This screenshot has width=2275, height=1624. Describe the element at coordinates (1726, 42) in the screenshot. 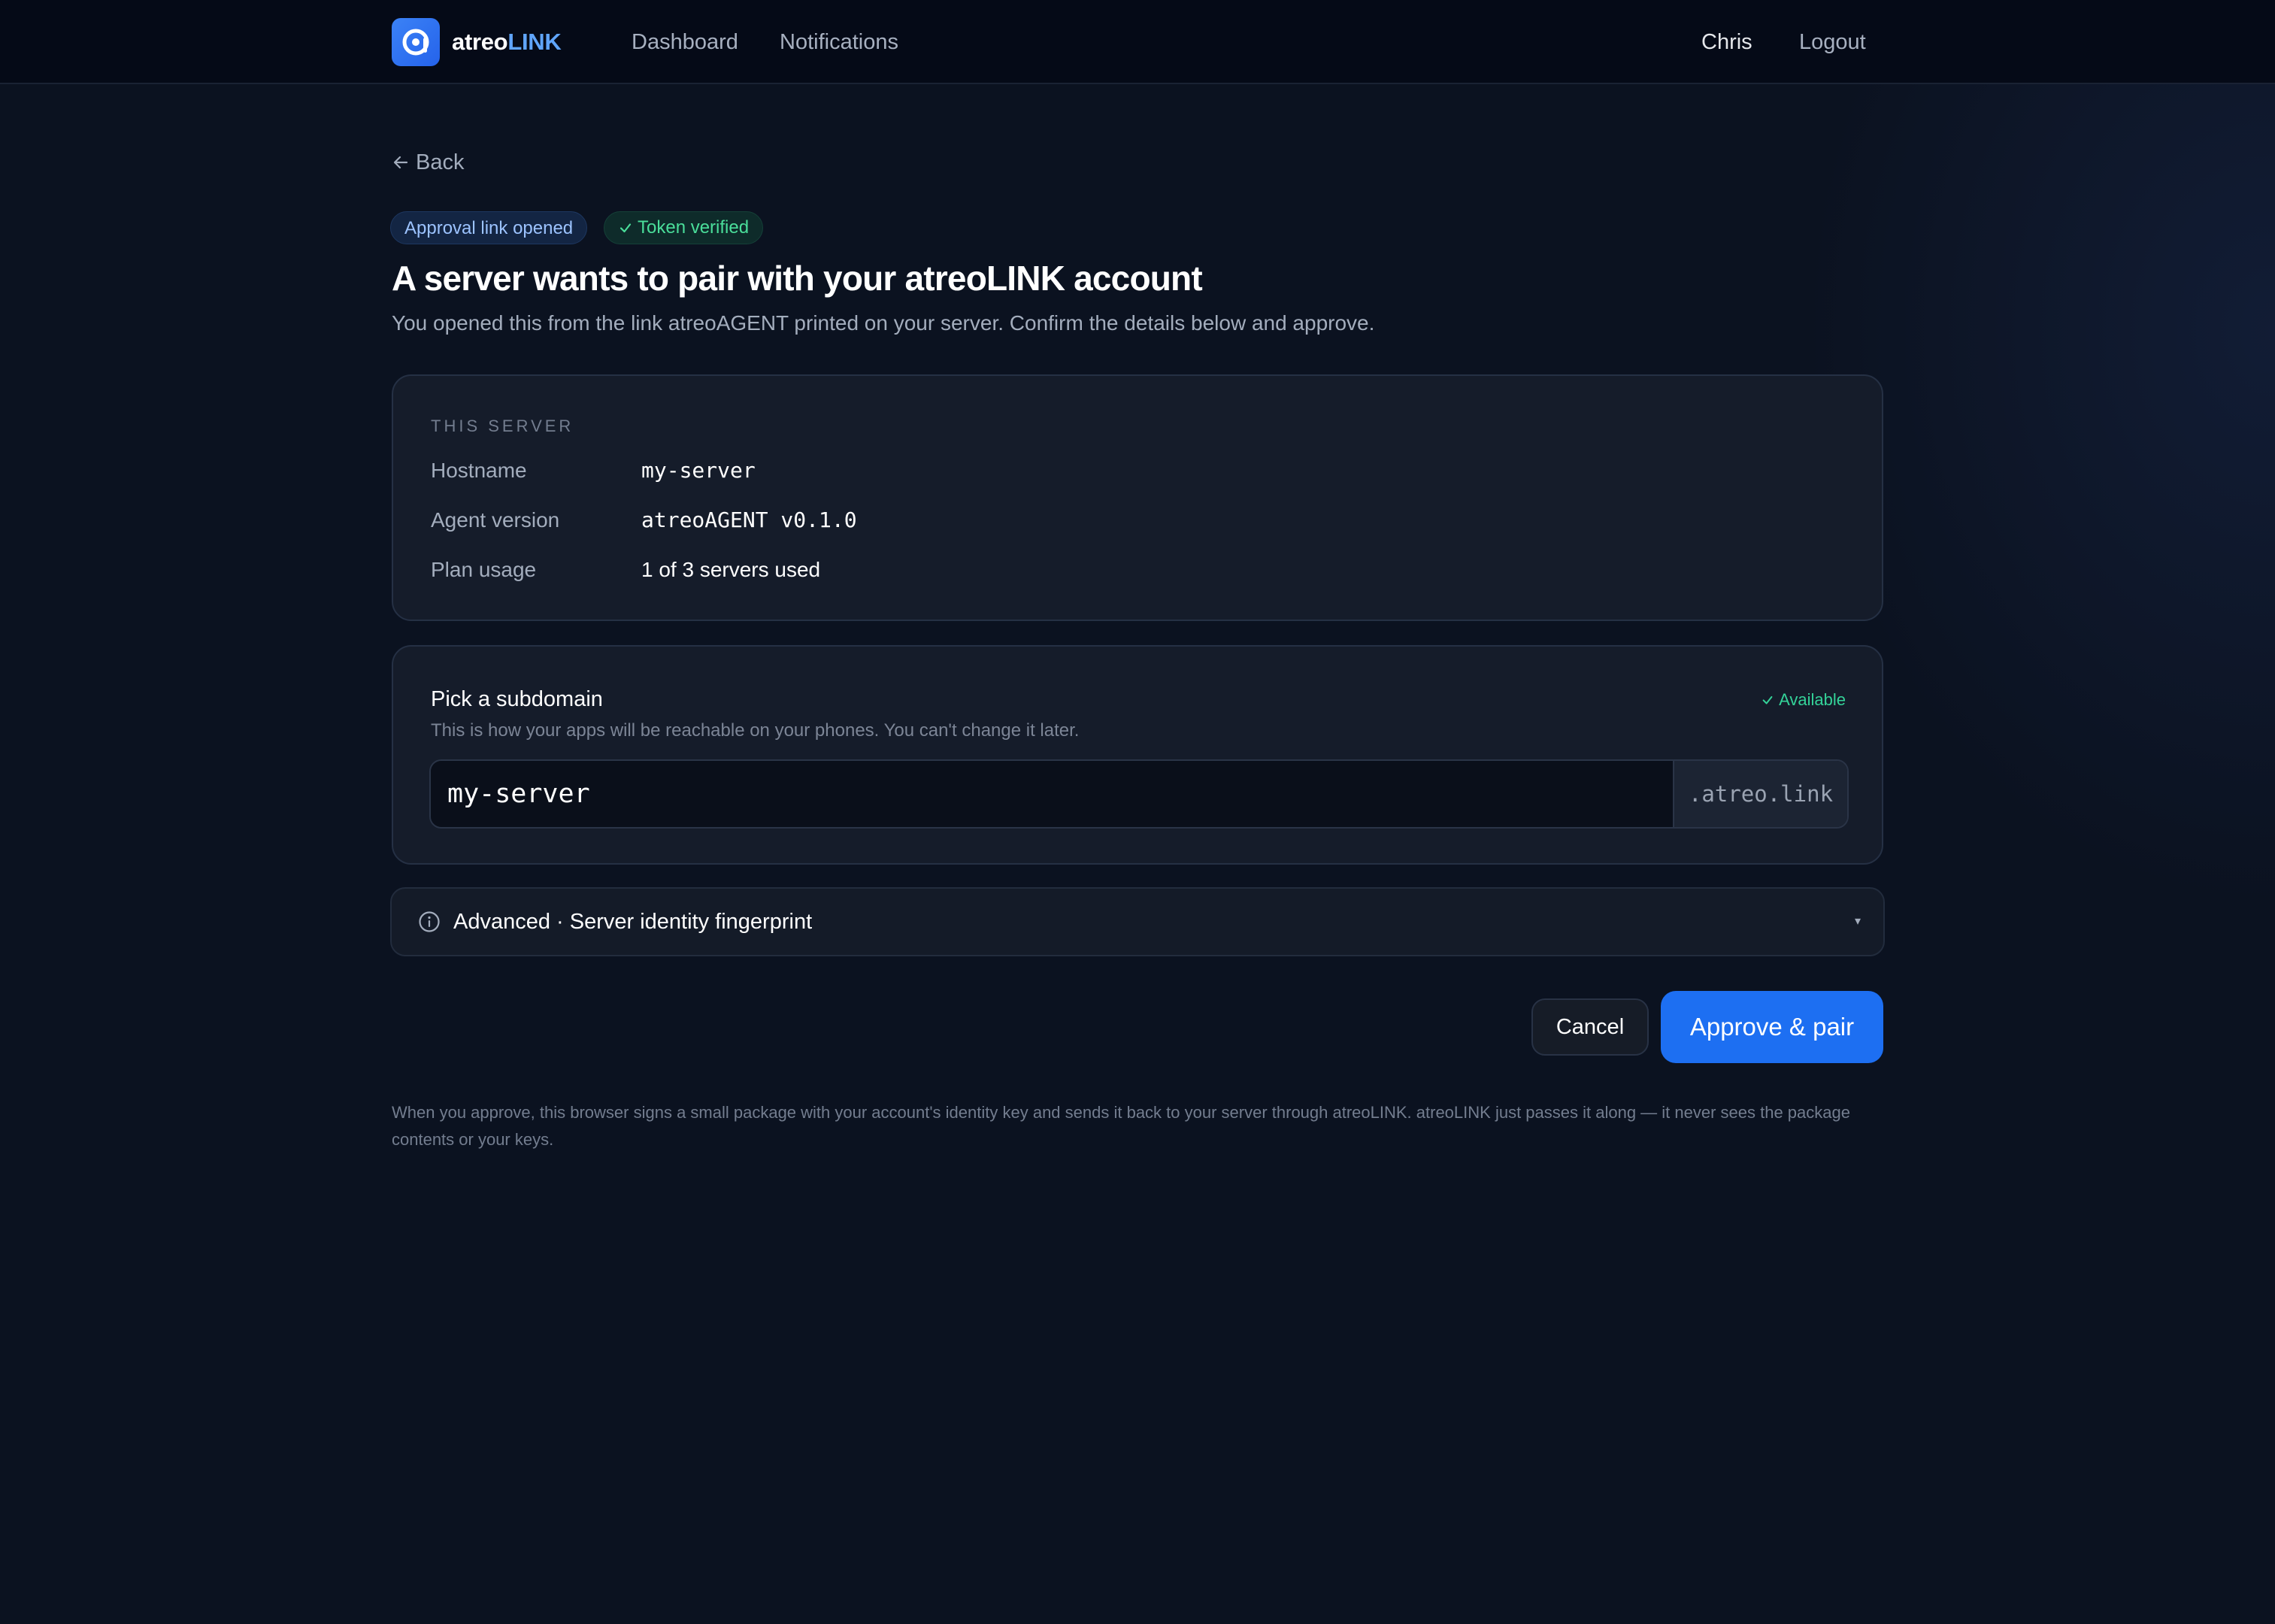

I see `nav-user-name: Chris` at that location.